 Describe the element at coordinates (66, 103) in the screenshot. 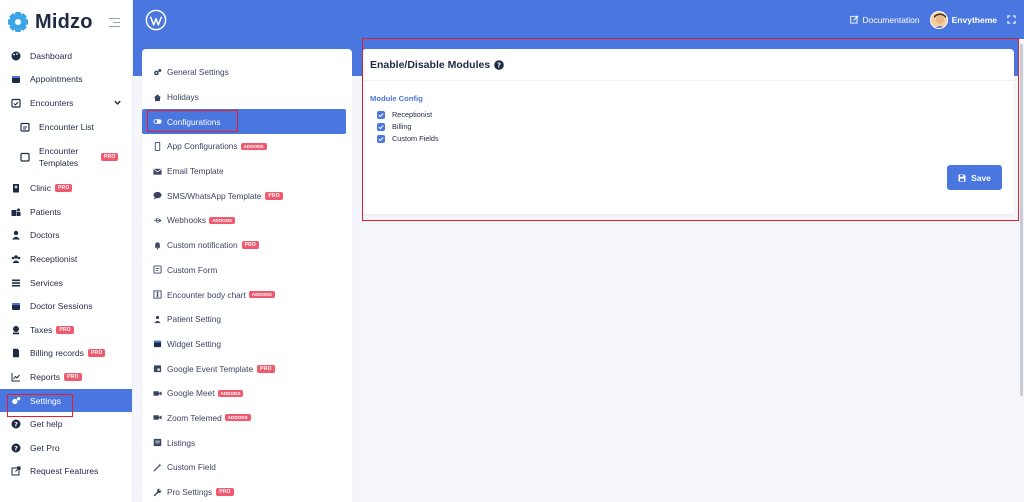

I see `sidebar-item-encounters: Encounters` at that location.